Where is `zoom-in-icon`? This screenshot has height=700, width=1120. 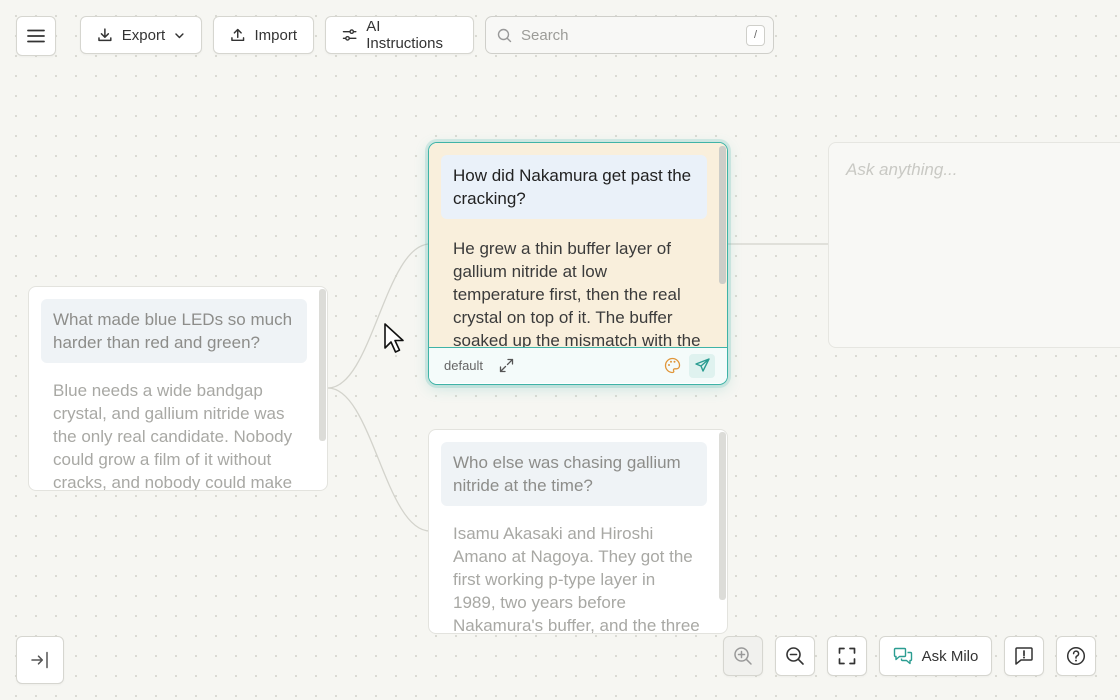 zoom-in-icon is located at coordinates (743, 656).